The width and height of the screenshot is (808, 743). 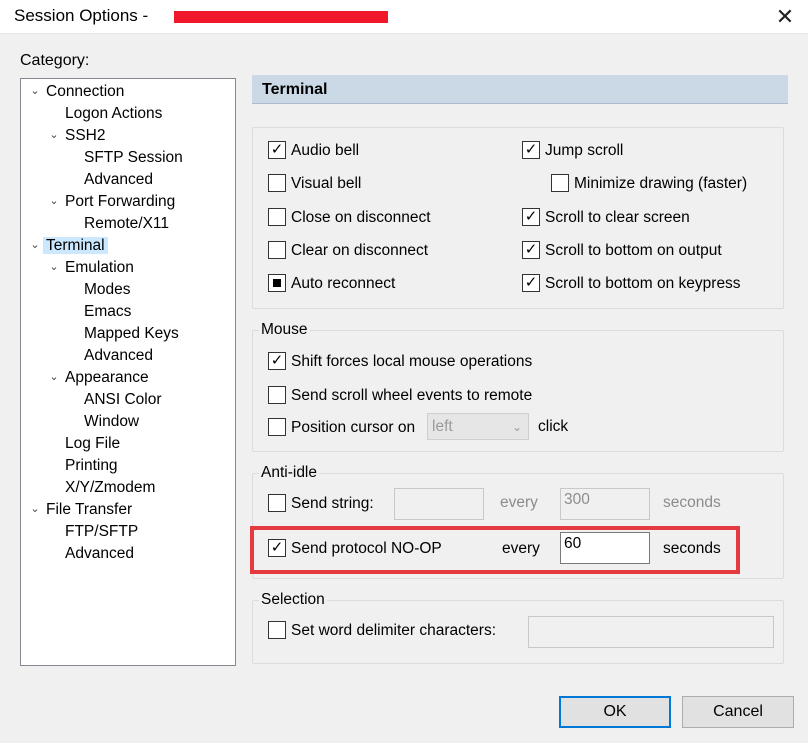 I want to click on selection-group-title: Selection, so click(x=293, y=600).